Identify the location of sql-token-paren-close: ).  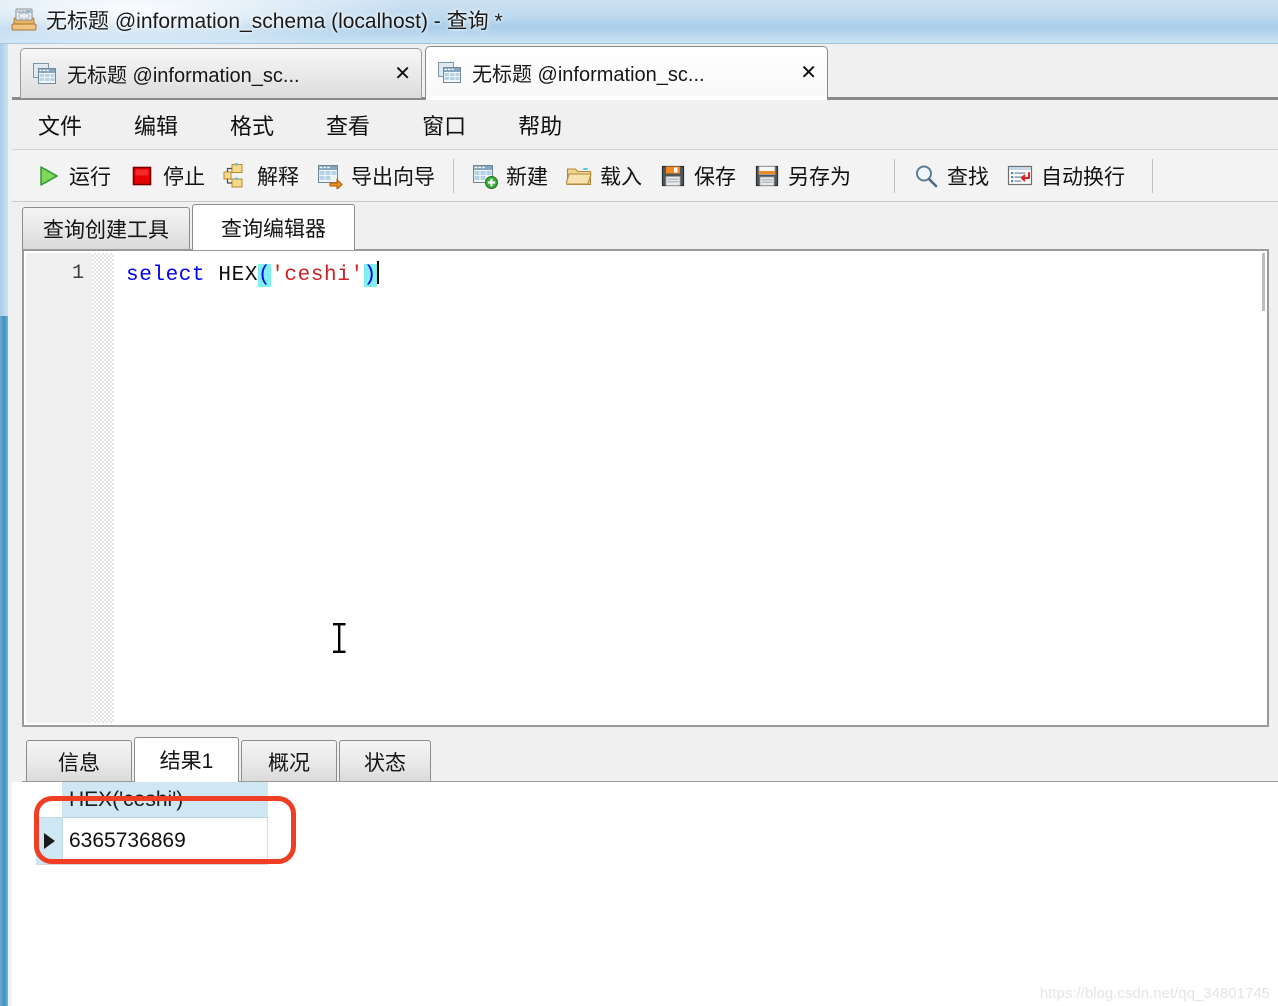
(370, 275).